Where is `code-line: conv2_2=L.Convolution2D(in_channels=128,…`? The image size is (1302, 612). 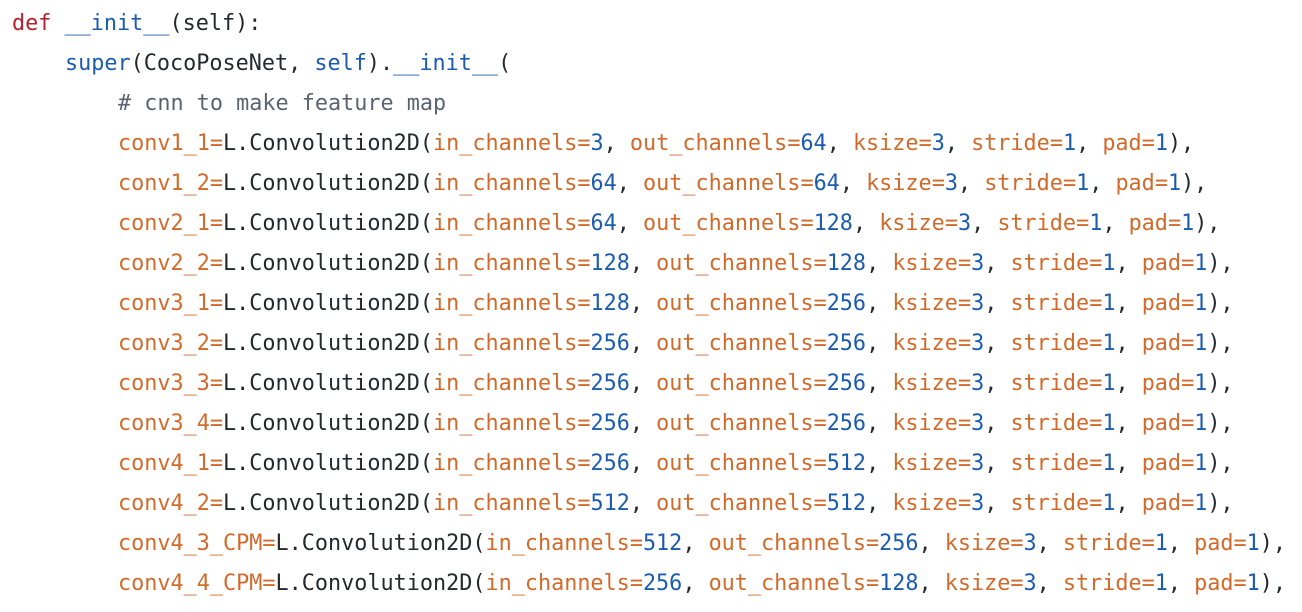 code-line: conv2_2=L.Convolution2D(in_channels=128,… is located at coordinates (676, 264).